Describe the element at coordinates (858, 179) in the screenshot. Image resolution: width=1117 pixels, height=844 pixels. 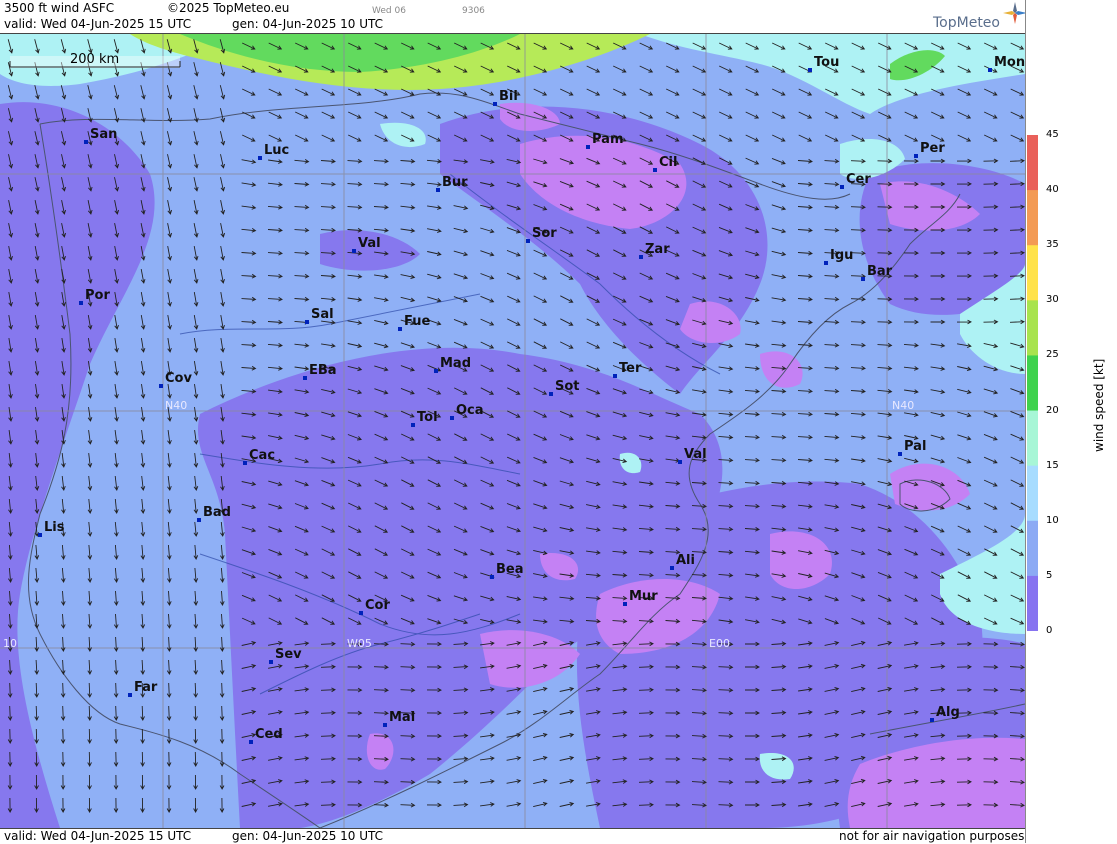
I see `city-label: Cer` at that location.